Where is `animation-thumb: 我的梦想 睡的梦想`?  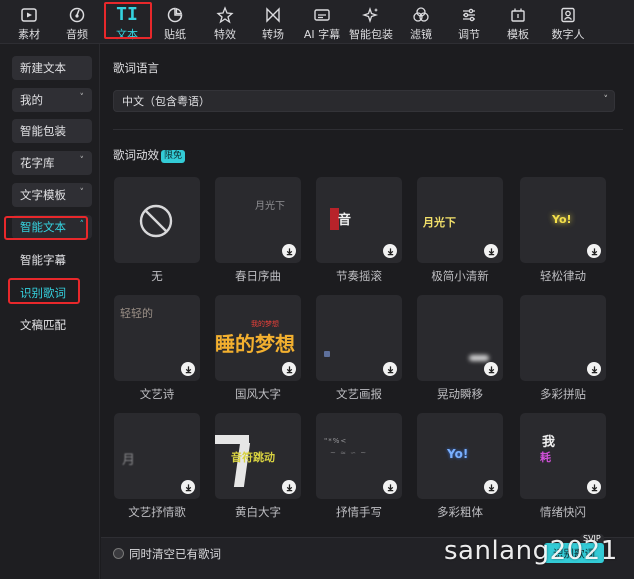 animation-thumb: 我的梦想 睡的梦想 is located at coordinates (258, 338).